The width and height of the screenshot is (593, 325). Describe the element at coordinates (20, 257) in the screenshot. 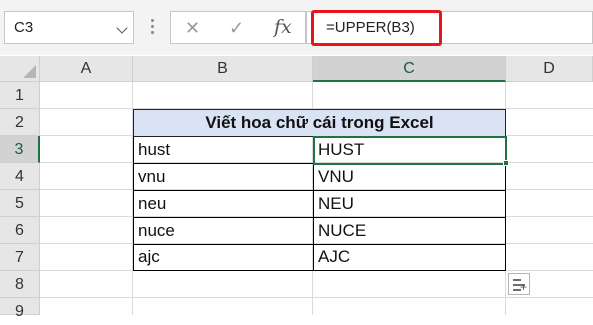

I see `row-header-7: 7` at that location.